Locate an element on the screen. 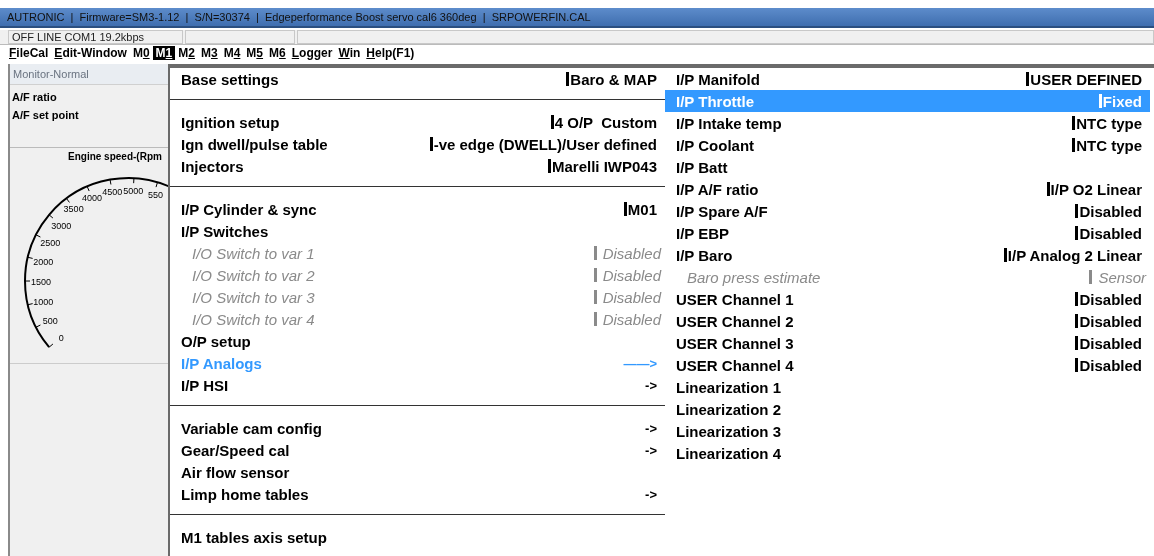 Image resolution: width=1154 pixels, height=556 pixels. entry-value: Marelli IWP043 is located at coordinates (604, 166).